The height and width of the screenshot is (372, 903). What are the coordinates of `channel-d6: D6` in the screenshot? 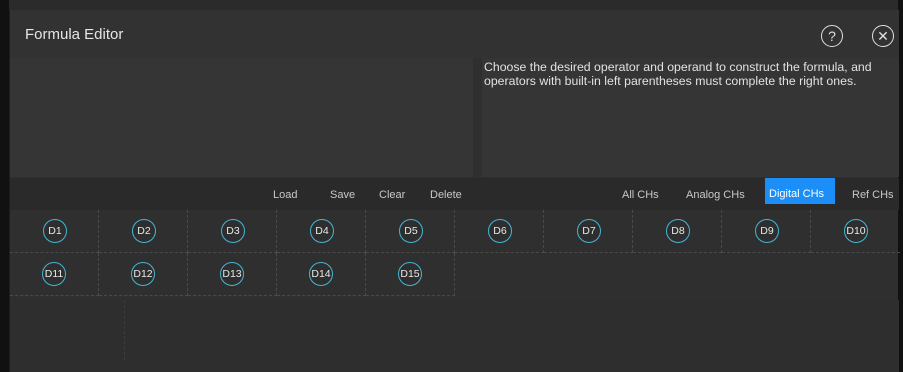 It's located at (500, 231).